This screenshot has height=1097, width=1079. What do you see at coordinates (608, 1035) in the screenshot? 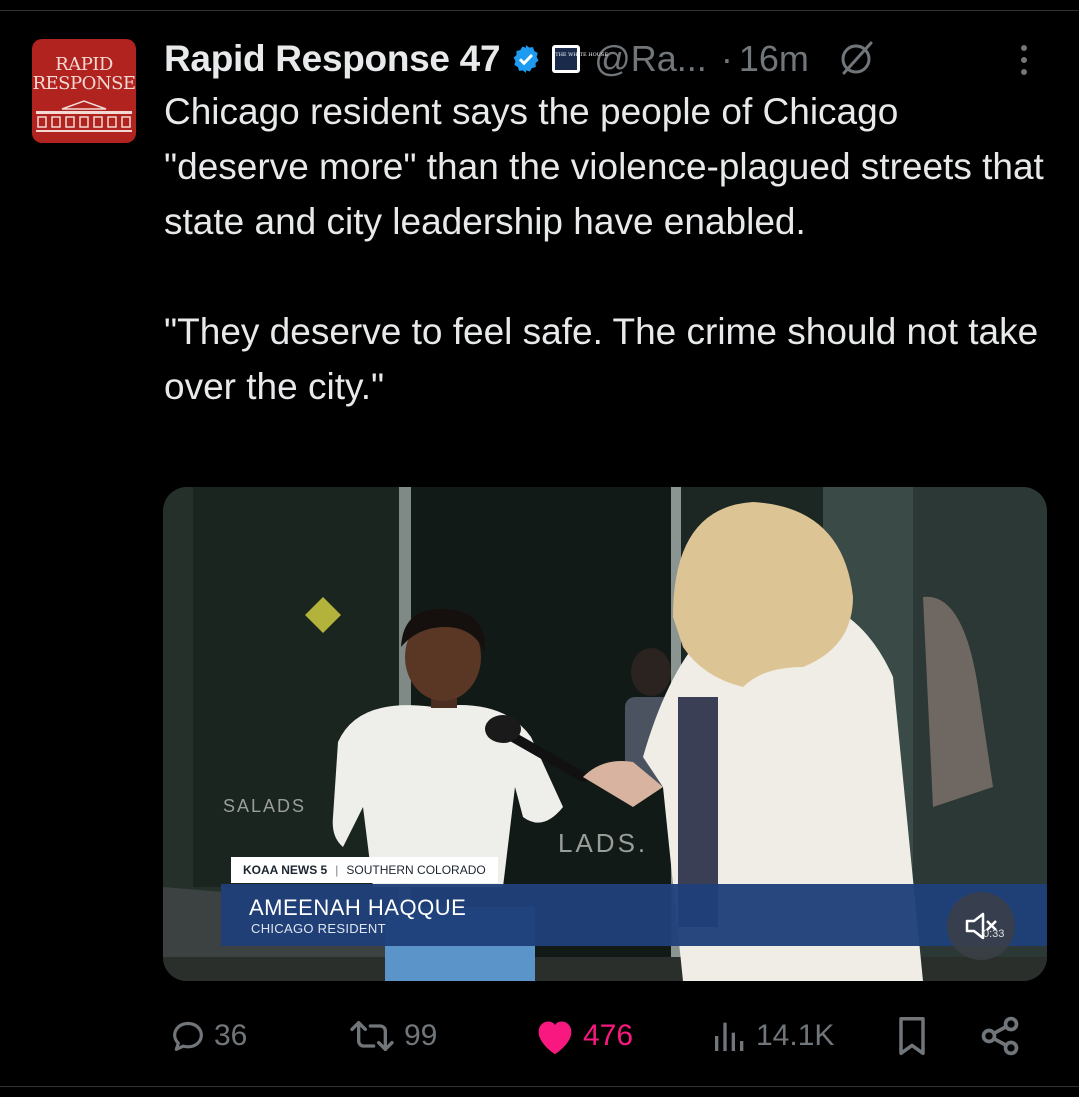
I see `like-count: 476` at bounding box center [608, 1035].